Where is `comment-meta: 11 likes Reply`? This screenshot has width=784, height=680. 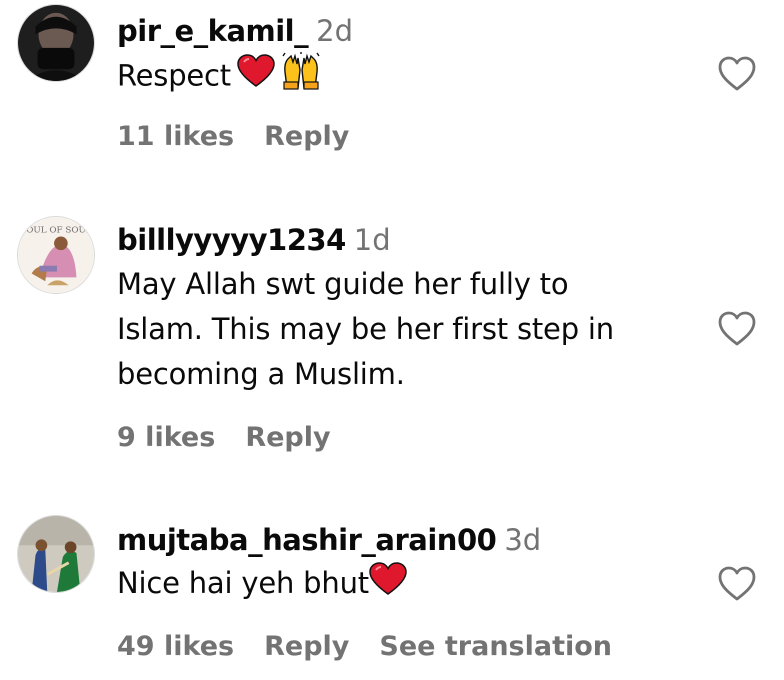 comment-meta: 11 likes Reply is located at coordinates (248, 137).